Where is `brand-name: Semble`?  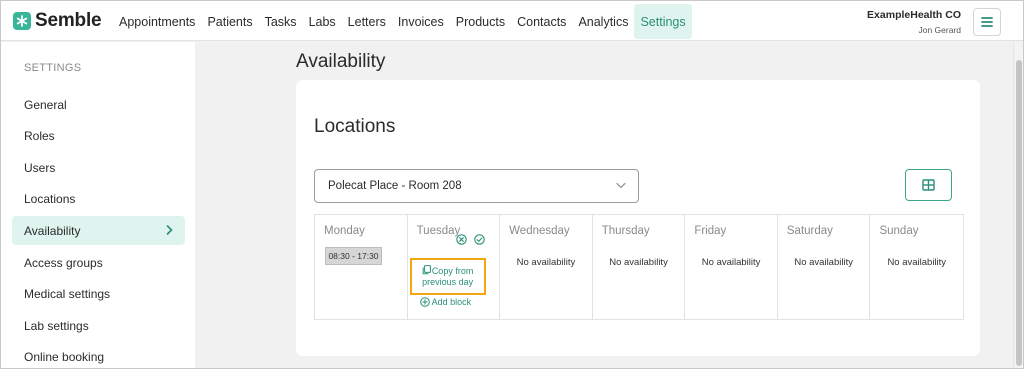
brand-name: Semble is located at coordinates (68, 20).